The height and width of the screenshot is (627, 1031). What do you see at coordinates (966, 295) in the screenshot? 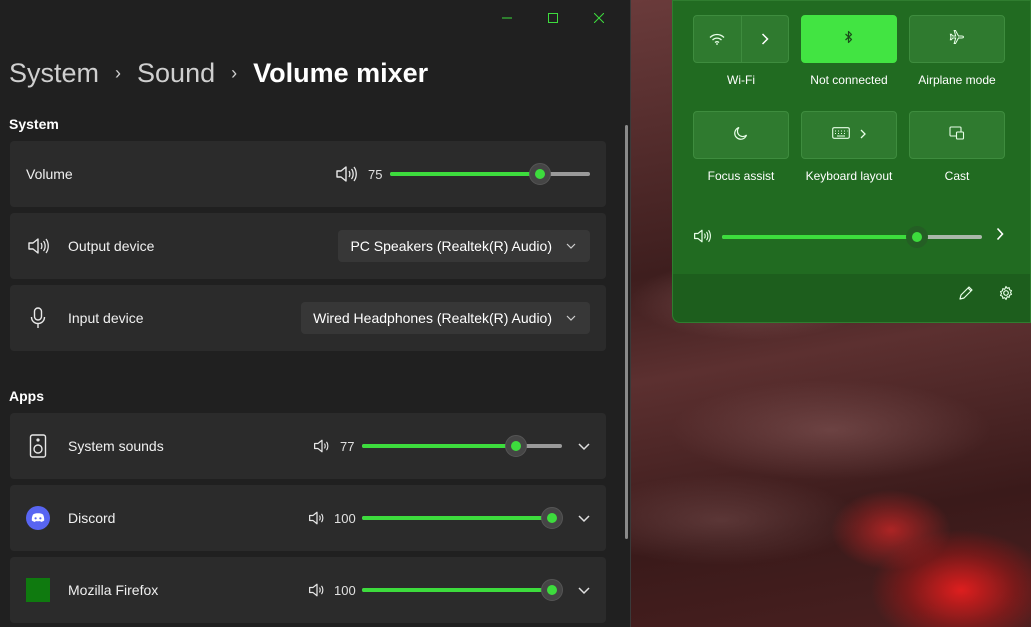
I see `edit-icon` at bounding box center [966, 295].